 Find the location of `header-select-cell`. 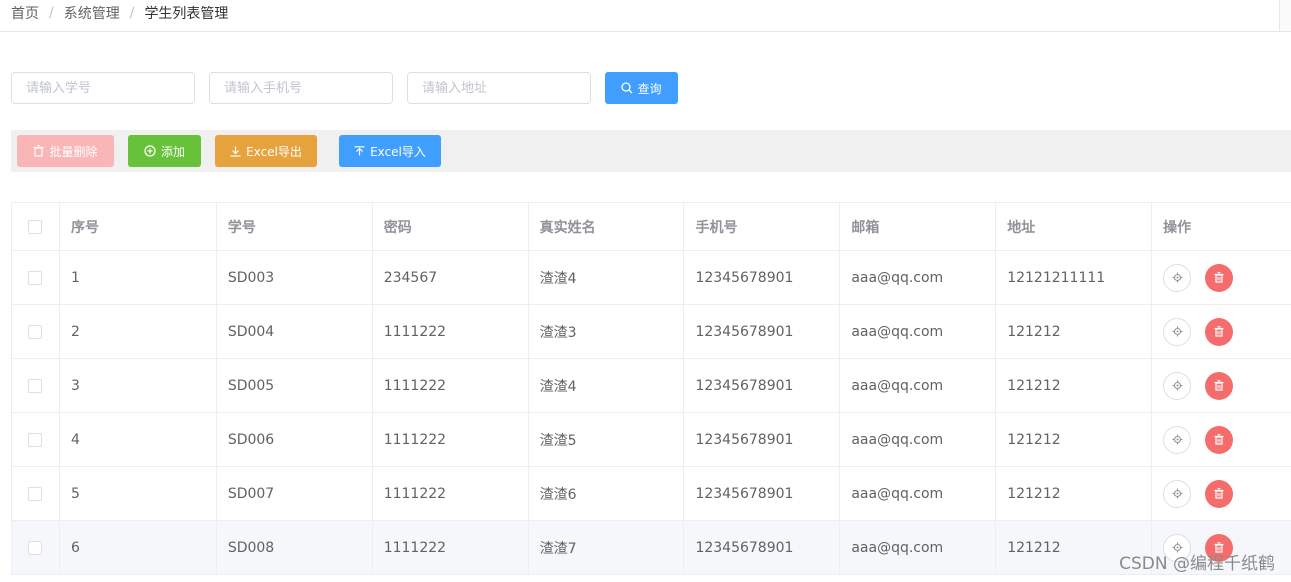

header-select-cell is located at coordinates (36, 226).